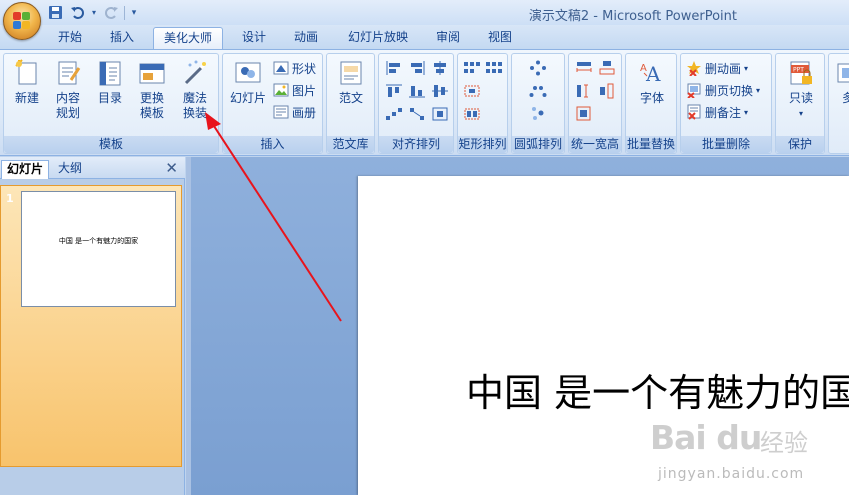 Image resolution: width=849 pixels, height=495 pixels. Describe the element at coordinates (98, 249) in the screenshot. I see `slide-thumbnail: 中国 是一个有魅力的国家` at that location.